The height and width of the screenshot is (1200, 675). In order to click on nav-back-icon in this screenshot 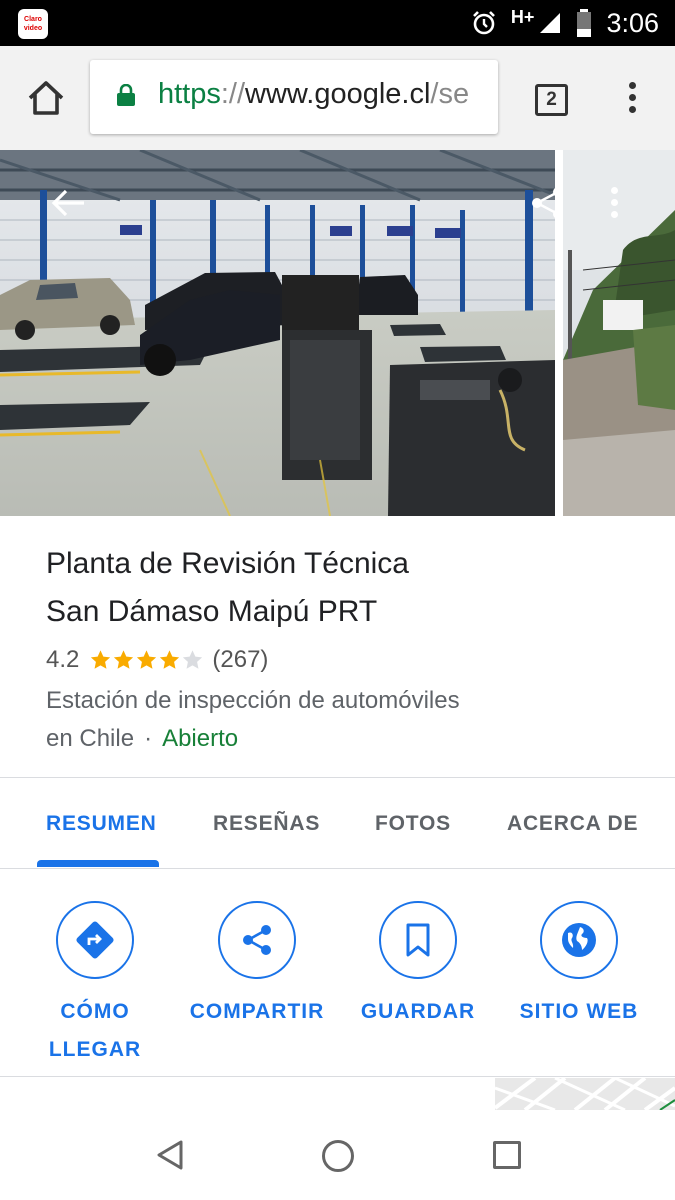, I will do `click(170, 1155)`.